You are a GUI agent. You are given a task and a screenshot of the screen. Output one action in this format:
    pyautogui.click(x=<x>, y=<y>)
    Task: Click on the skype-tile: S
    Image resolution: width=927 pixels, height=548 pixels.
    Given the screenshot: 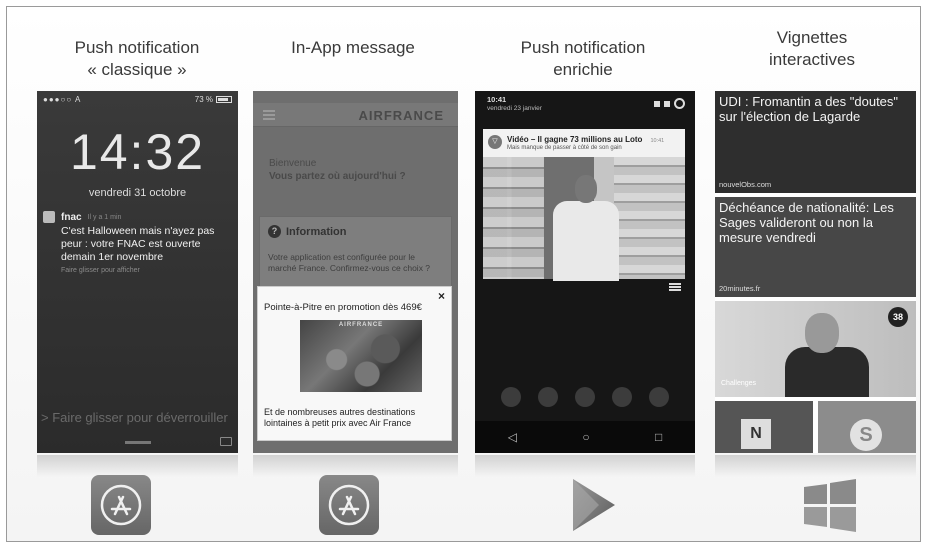 What is the action you would take?
    pyautogui.click(x=867, y=427)
    